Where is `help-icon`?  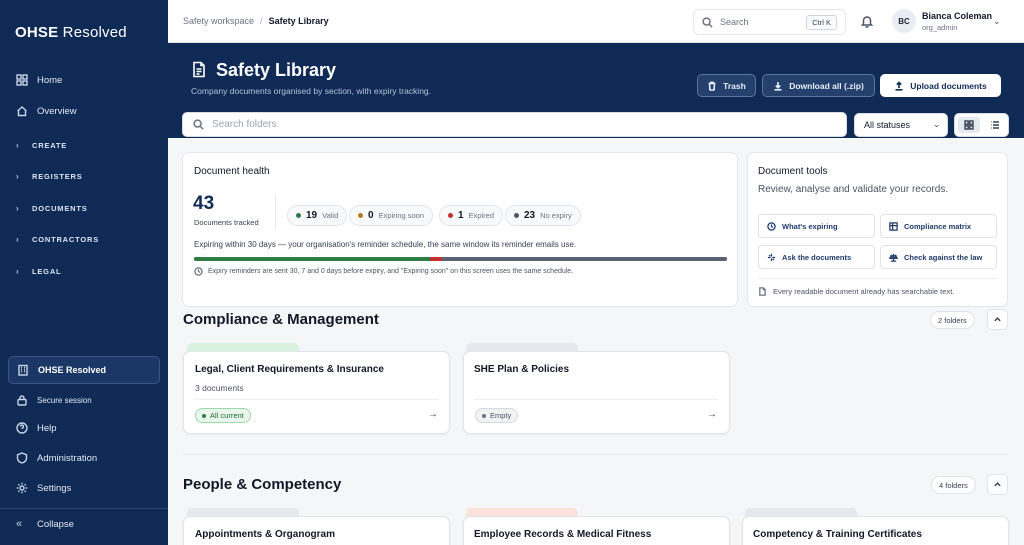 help-icon is located at coordinates (22, 428).